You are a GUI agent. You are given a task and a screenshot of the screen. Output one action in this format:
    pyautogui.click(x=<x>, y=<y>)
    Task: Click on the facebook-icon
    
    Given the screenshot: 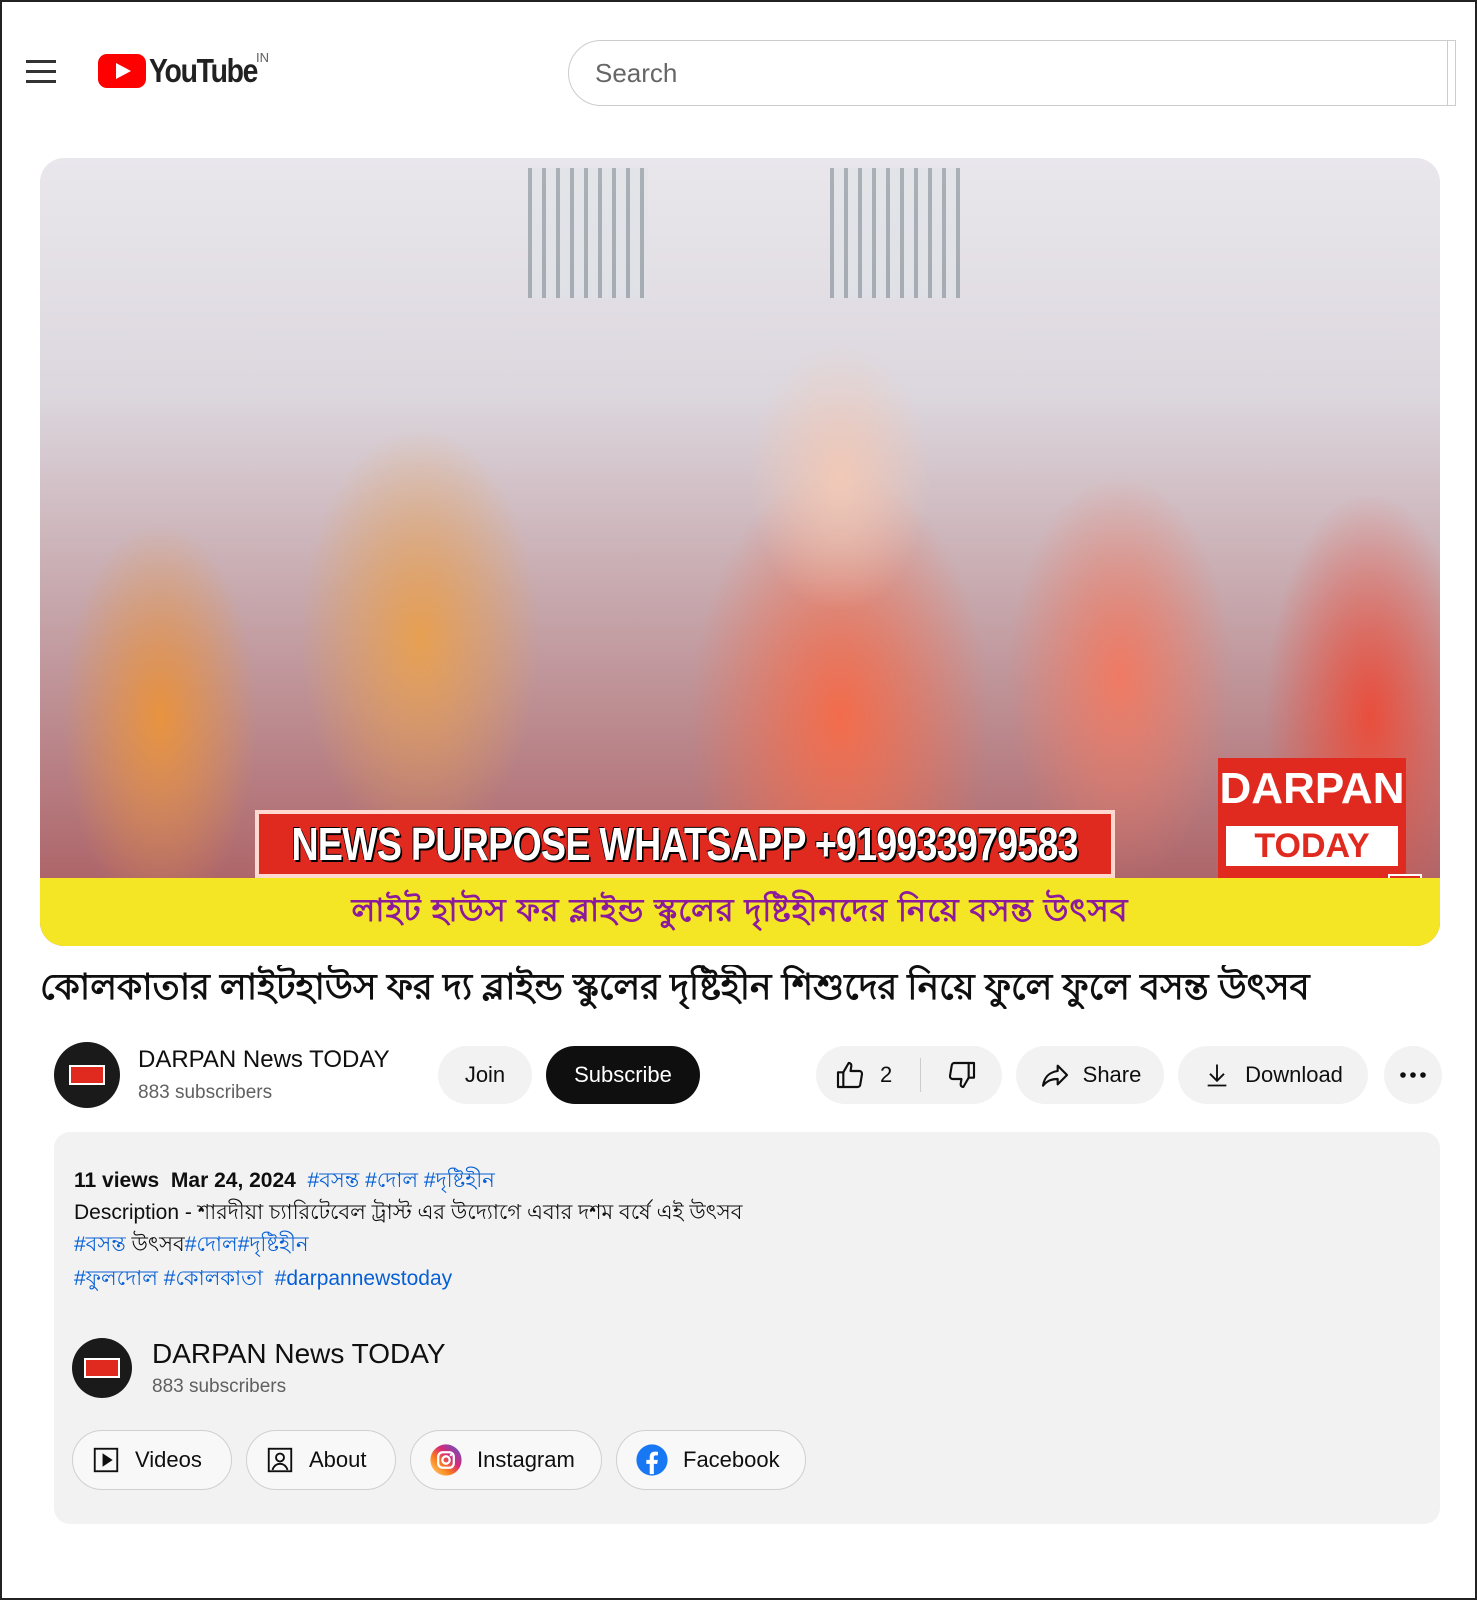 What is the action you would take?
    pyautogui.click(x=652, y=1460)
    